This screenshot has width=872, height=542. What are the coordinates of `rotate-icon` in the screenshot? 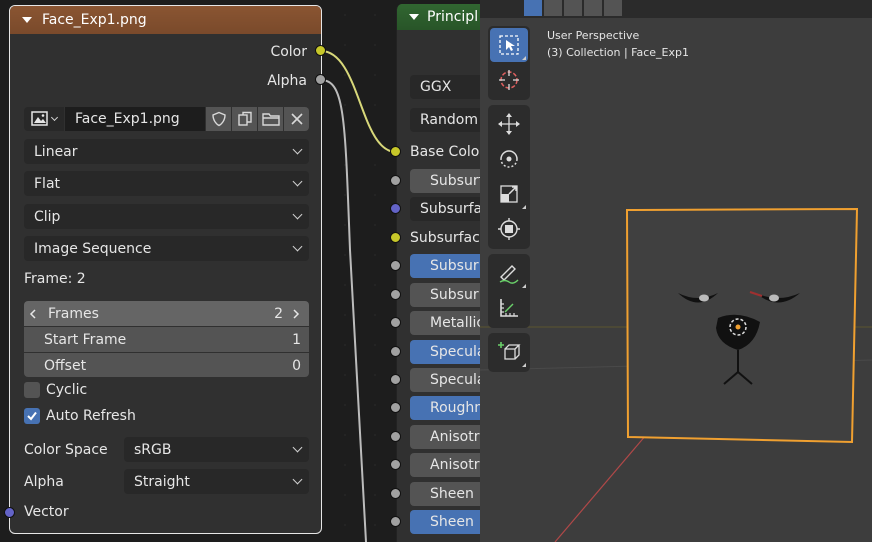 It's located at (509, 159).